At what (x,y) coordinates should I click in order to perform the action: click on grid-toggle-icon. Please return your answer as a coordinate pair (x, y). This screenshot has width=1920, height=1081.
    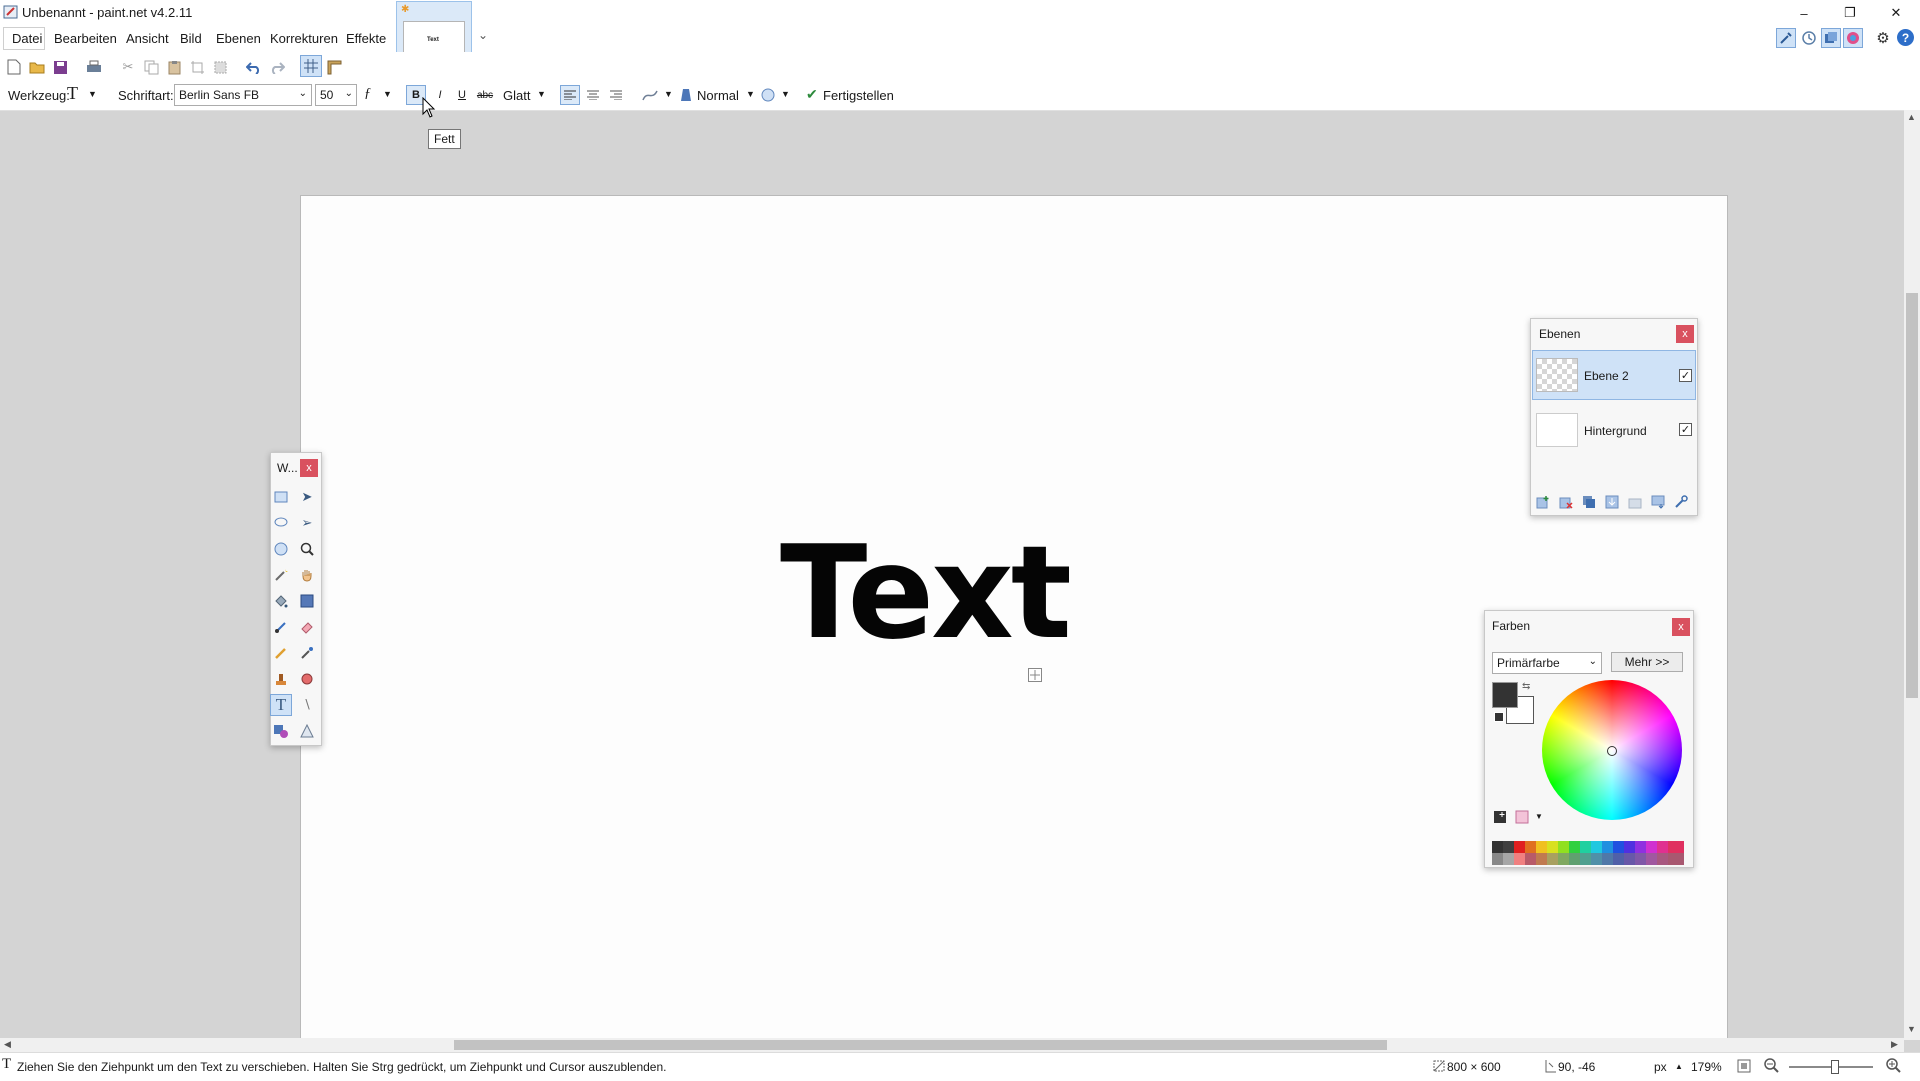
    Looking at the image, I should click on (311, 66).